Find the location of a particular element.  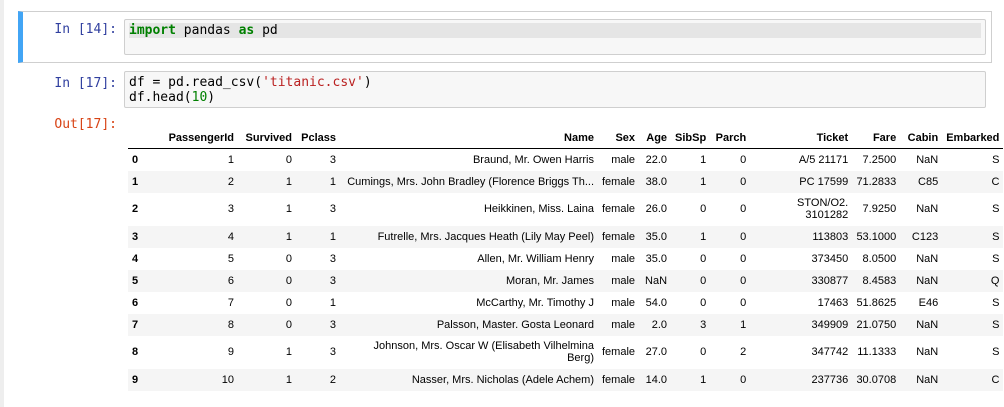

cell-passengerid: 1 is located at coordinates (230, 159).